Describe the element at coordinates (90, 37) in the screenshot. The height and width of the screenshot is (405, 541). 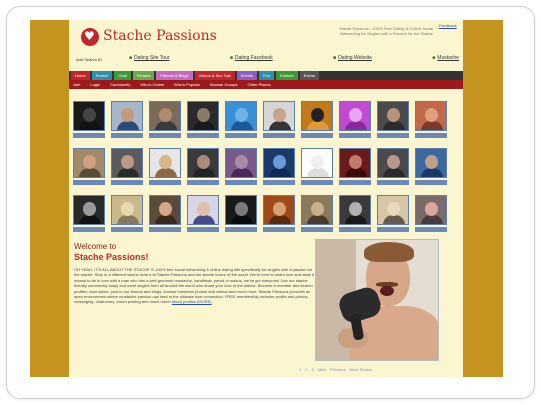
I see `heart-logo-icon` at that location.